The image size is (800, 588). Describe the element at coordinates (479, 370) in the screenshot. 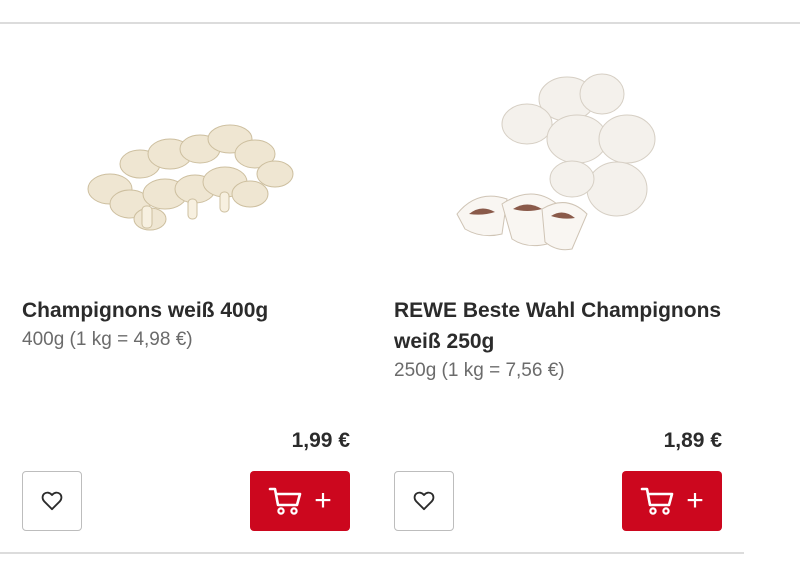

I see `product-grammage: 250g (1 kg = 7,56 €)` at that location.